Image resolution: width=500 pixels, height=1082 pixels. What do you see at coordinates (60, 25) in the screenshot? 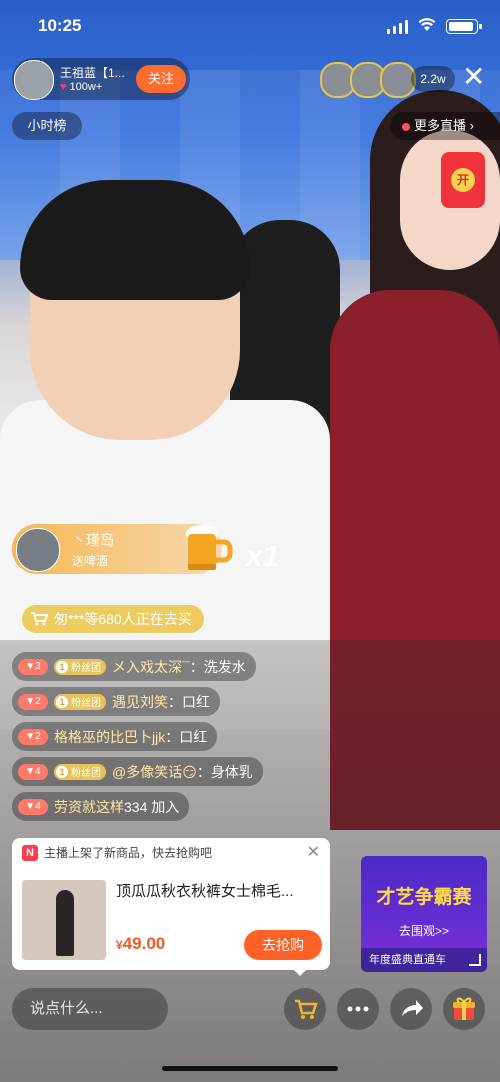
I see `status-time: 10:25` at bounding box center [60, 25].